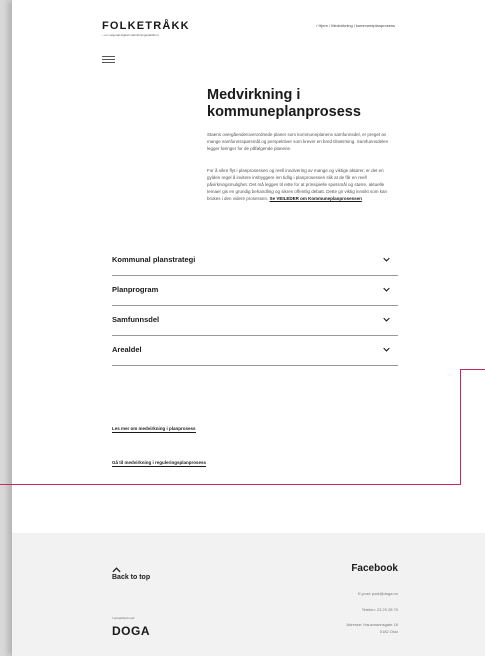 The image size is (485, 656). I want to click on accordion-label: Kommunal planstrategi, so click(154, 259).